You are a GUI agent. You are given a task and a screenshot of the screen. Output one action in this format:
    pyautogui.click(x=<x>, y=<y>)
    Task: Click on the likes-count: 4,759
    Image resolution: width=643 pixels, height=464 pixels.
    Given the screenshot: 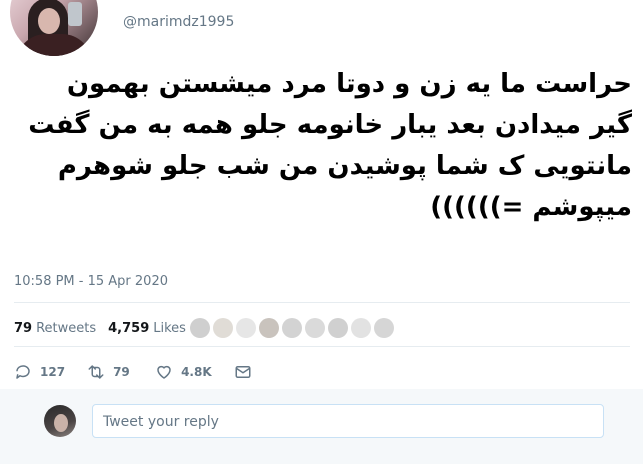 What is the action you would take?
    pyautogui.click(x=129, y=328)
    